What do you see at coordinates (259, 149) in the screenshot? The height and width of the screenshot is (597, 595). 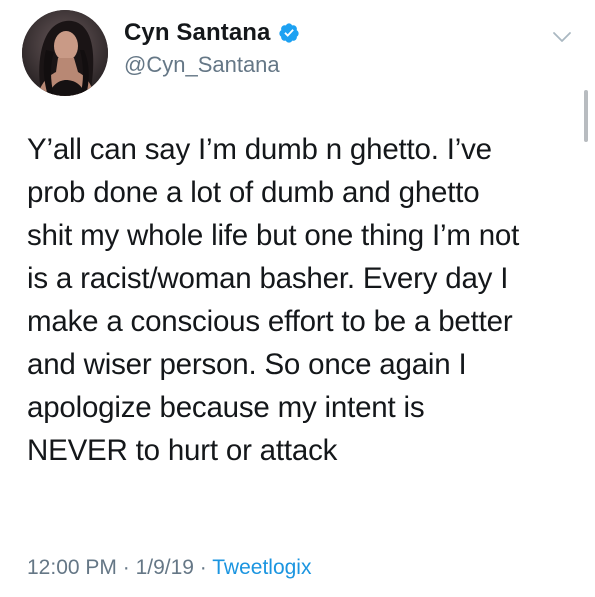 I see `tweet-text-line: Y’all can say I’m dumb n ghetto. I’ve` at bounding box center [259, 149].